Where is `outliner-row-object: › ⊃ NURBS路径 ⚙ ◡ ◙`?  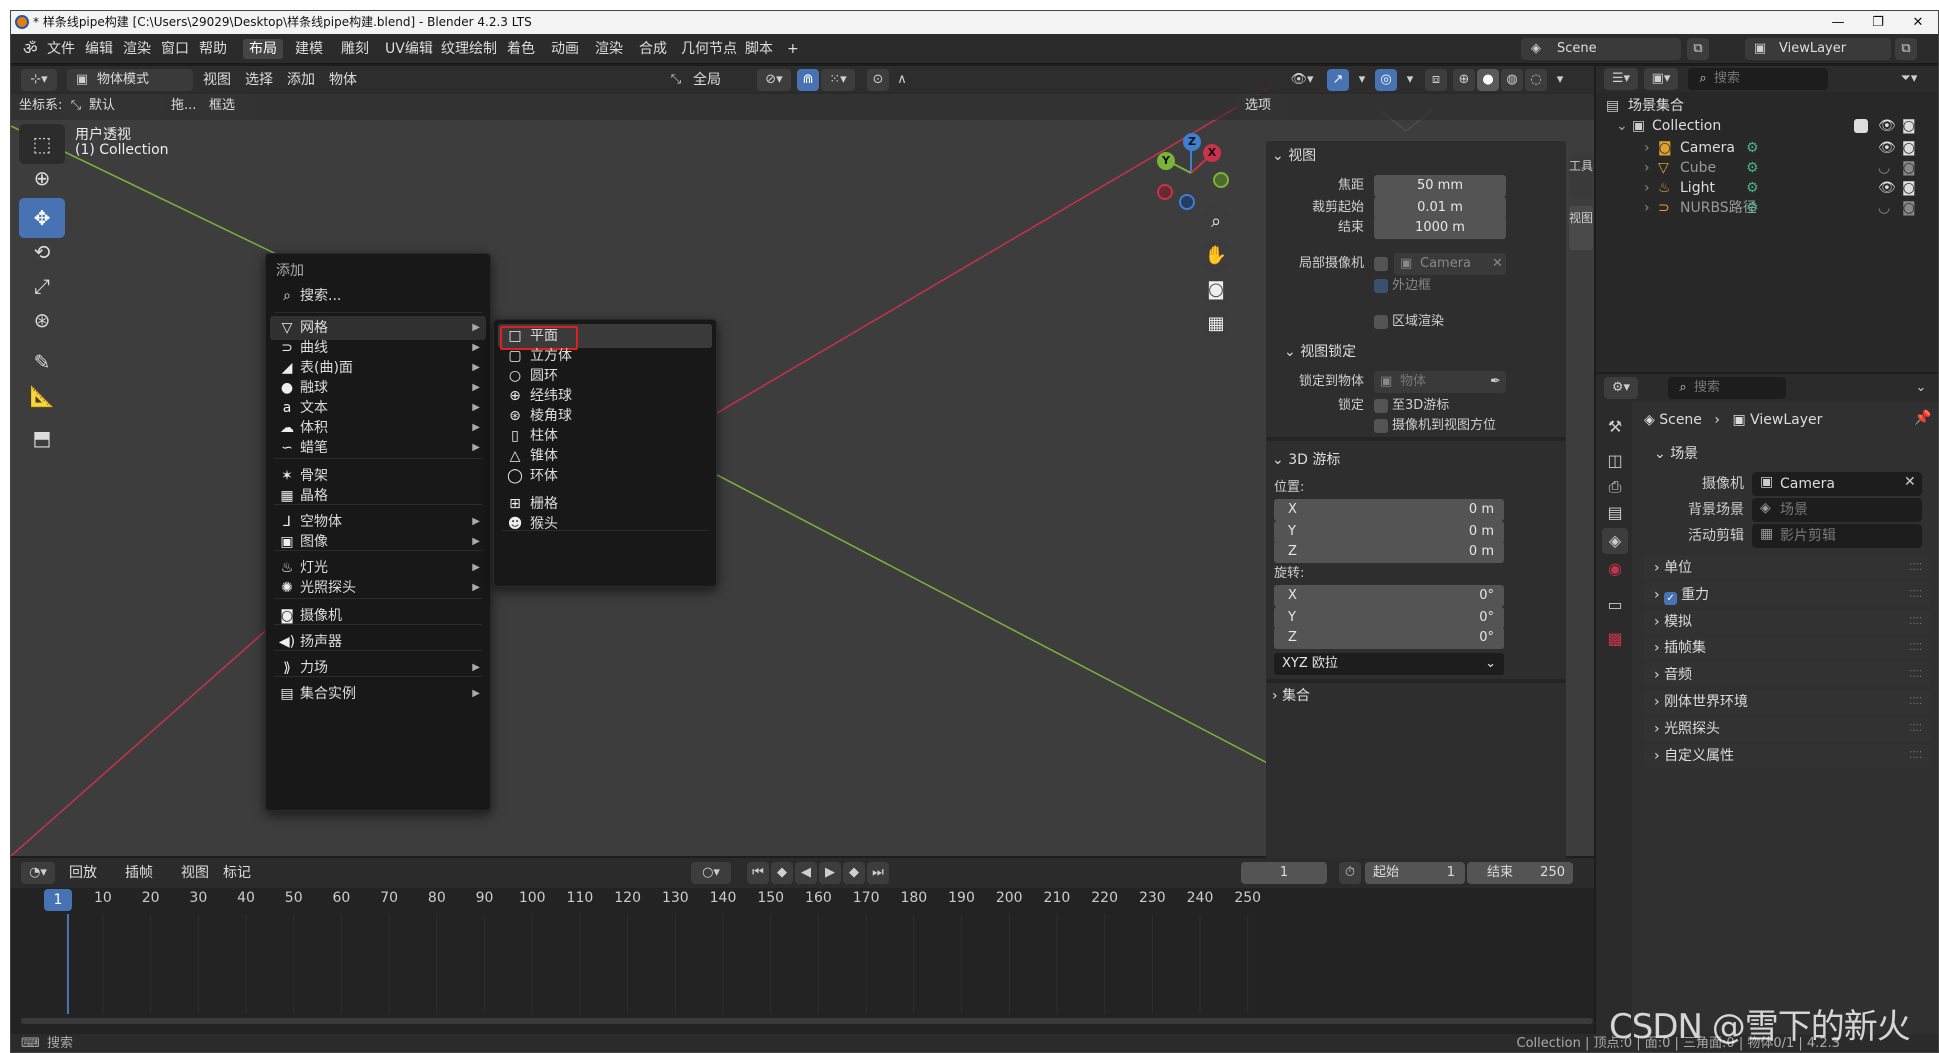 outliner-row-object: › ⊃ NURBS路径 ⚙ ◡ ◙ is located at coordinates (1767, 208).